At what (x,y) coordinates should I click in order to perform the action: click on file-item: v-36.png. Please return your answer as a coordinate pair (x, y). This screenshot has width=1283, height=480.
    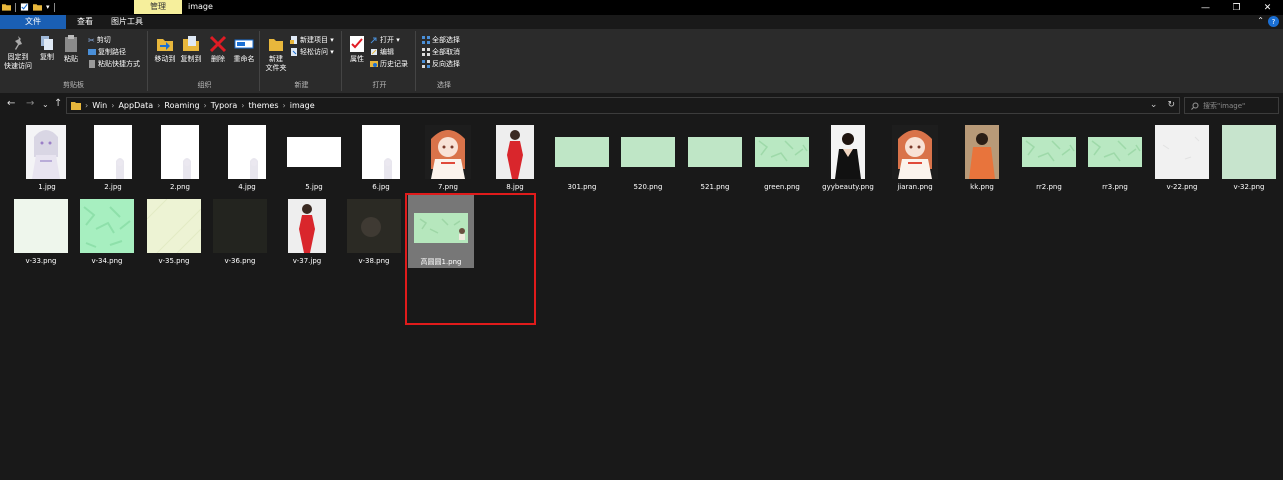
    Looking at the image, I should click on (240, 232).